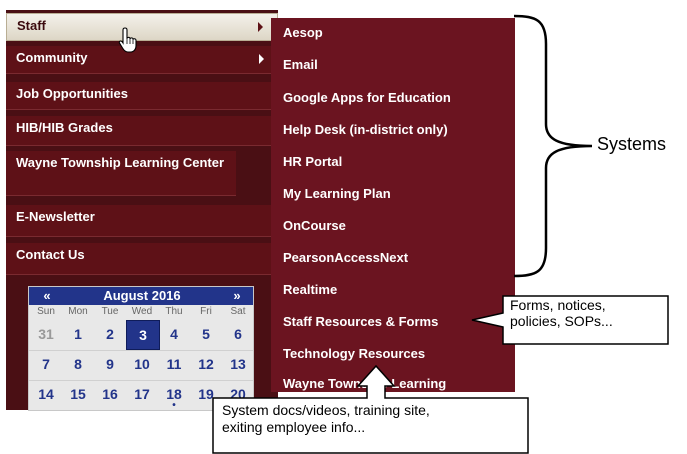 Image resolution: width=687 pixels, height=454 pixels. What do you see at coordinates (174, 395) in the screenshot?
I see `calendar-day: 18` at bounding box center [174, 395].